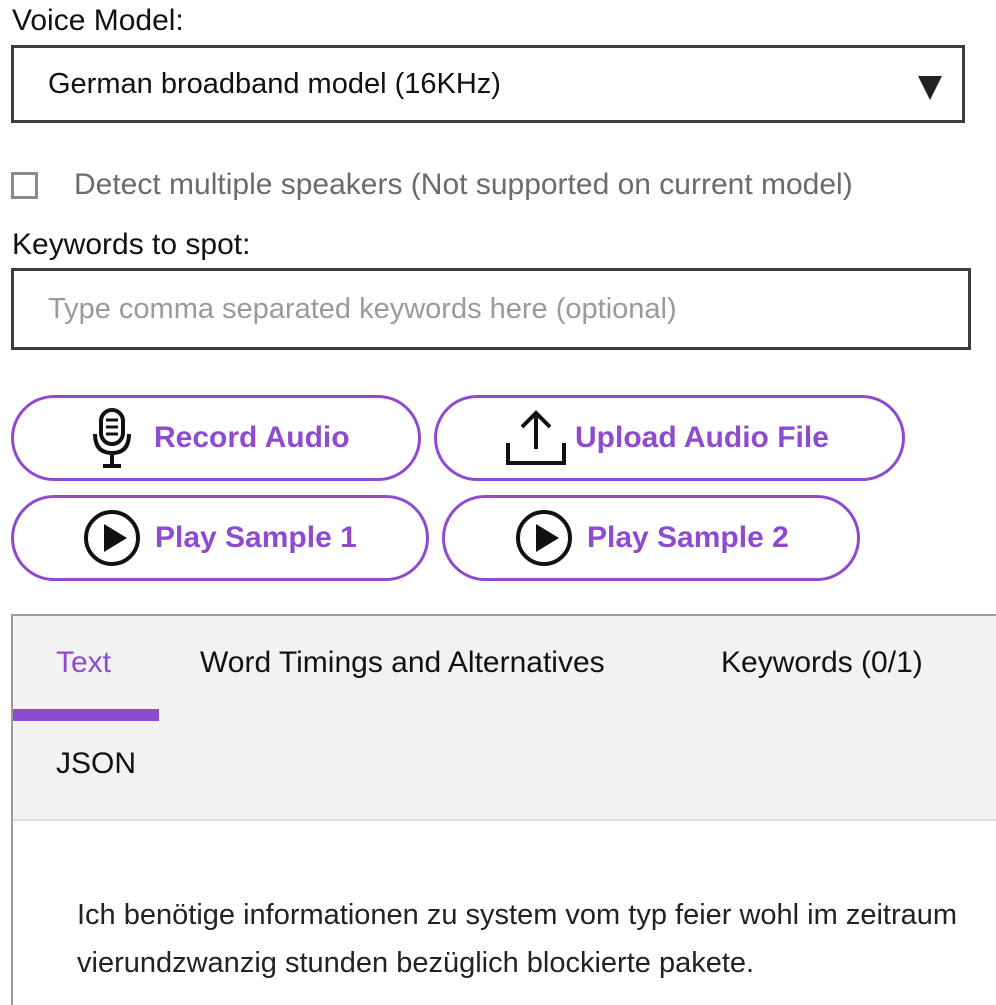  I want to click on keywords-label: Keywords to spot:, so click(131, 244).